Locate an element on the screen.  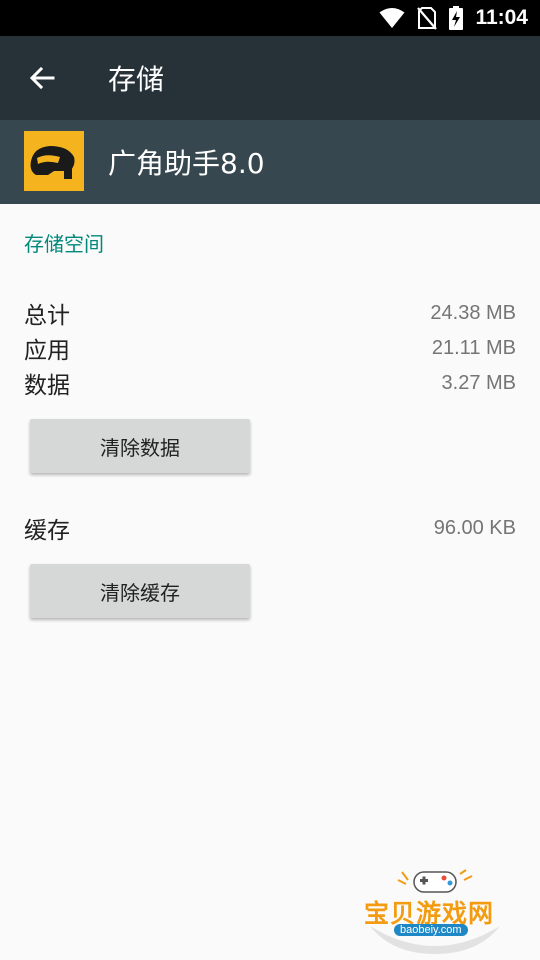
no-sim-icon is located at coordinates (427, 18).